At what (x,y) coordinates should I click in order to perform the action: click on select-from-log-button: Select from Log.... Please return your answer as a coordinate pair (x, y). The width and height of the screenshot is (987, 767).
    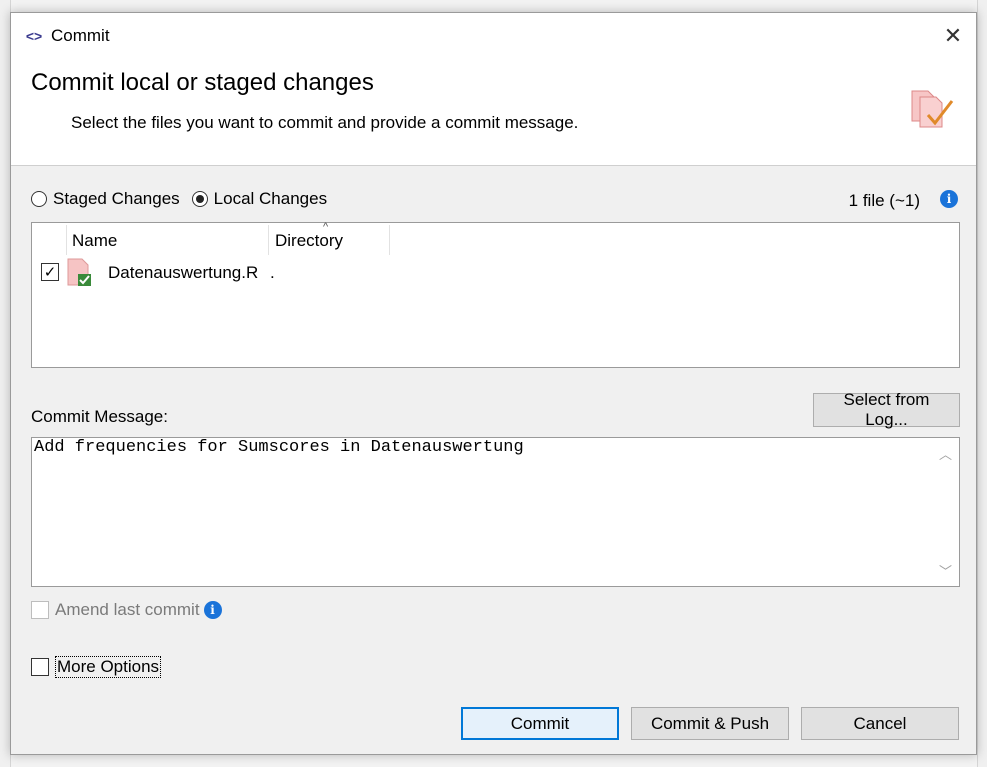
    Looking at the image, I should click on (886, 409).